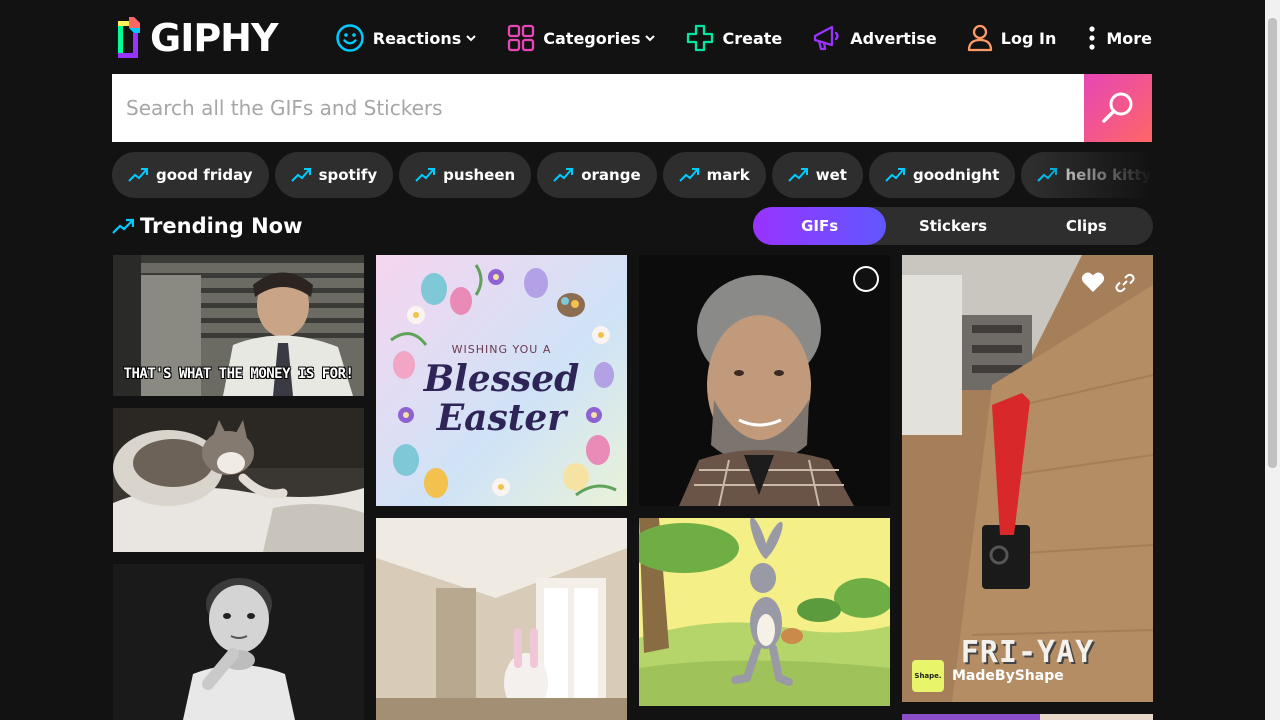  Describe the element at coordinates (1125, 283) in the screenshot. I see `copy-link-icon` at that location.